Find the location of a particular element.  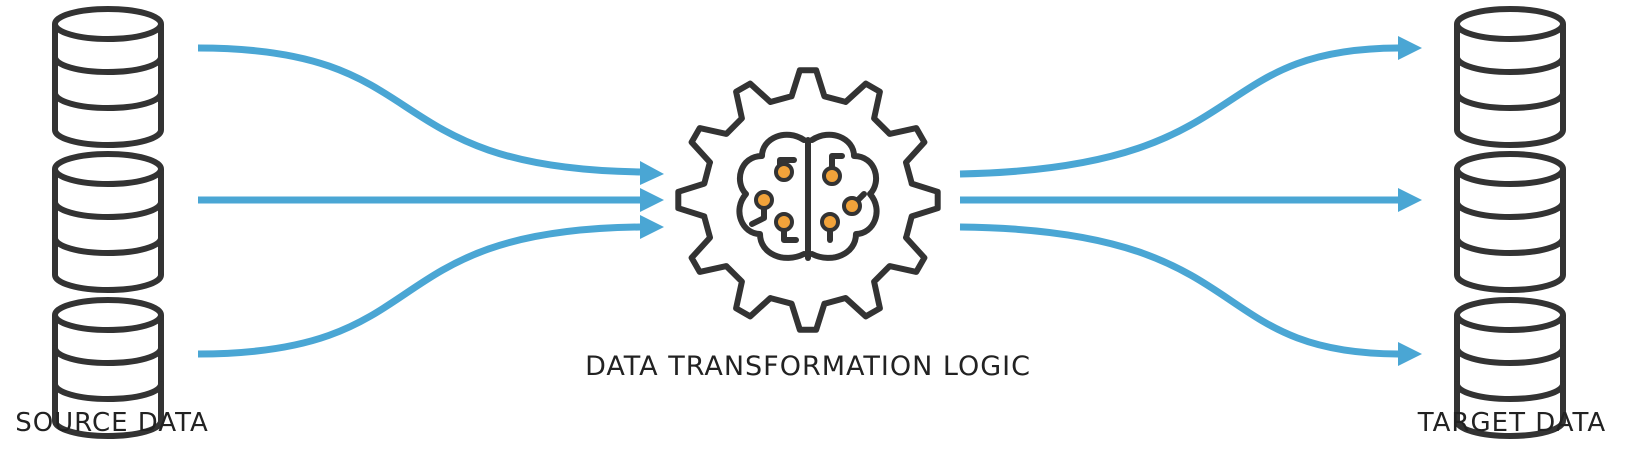

source-databases is located at coordinates (108, 222).